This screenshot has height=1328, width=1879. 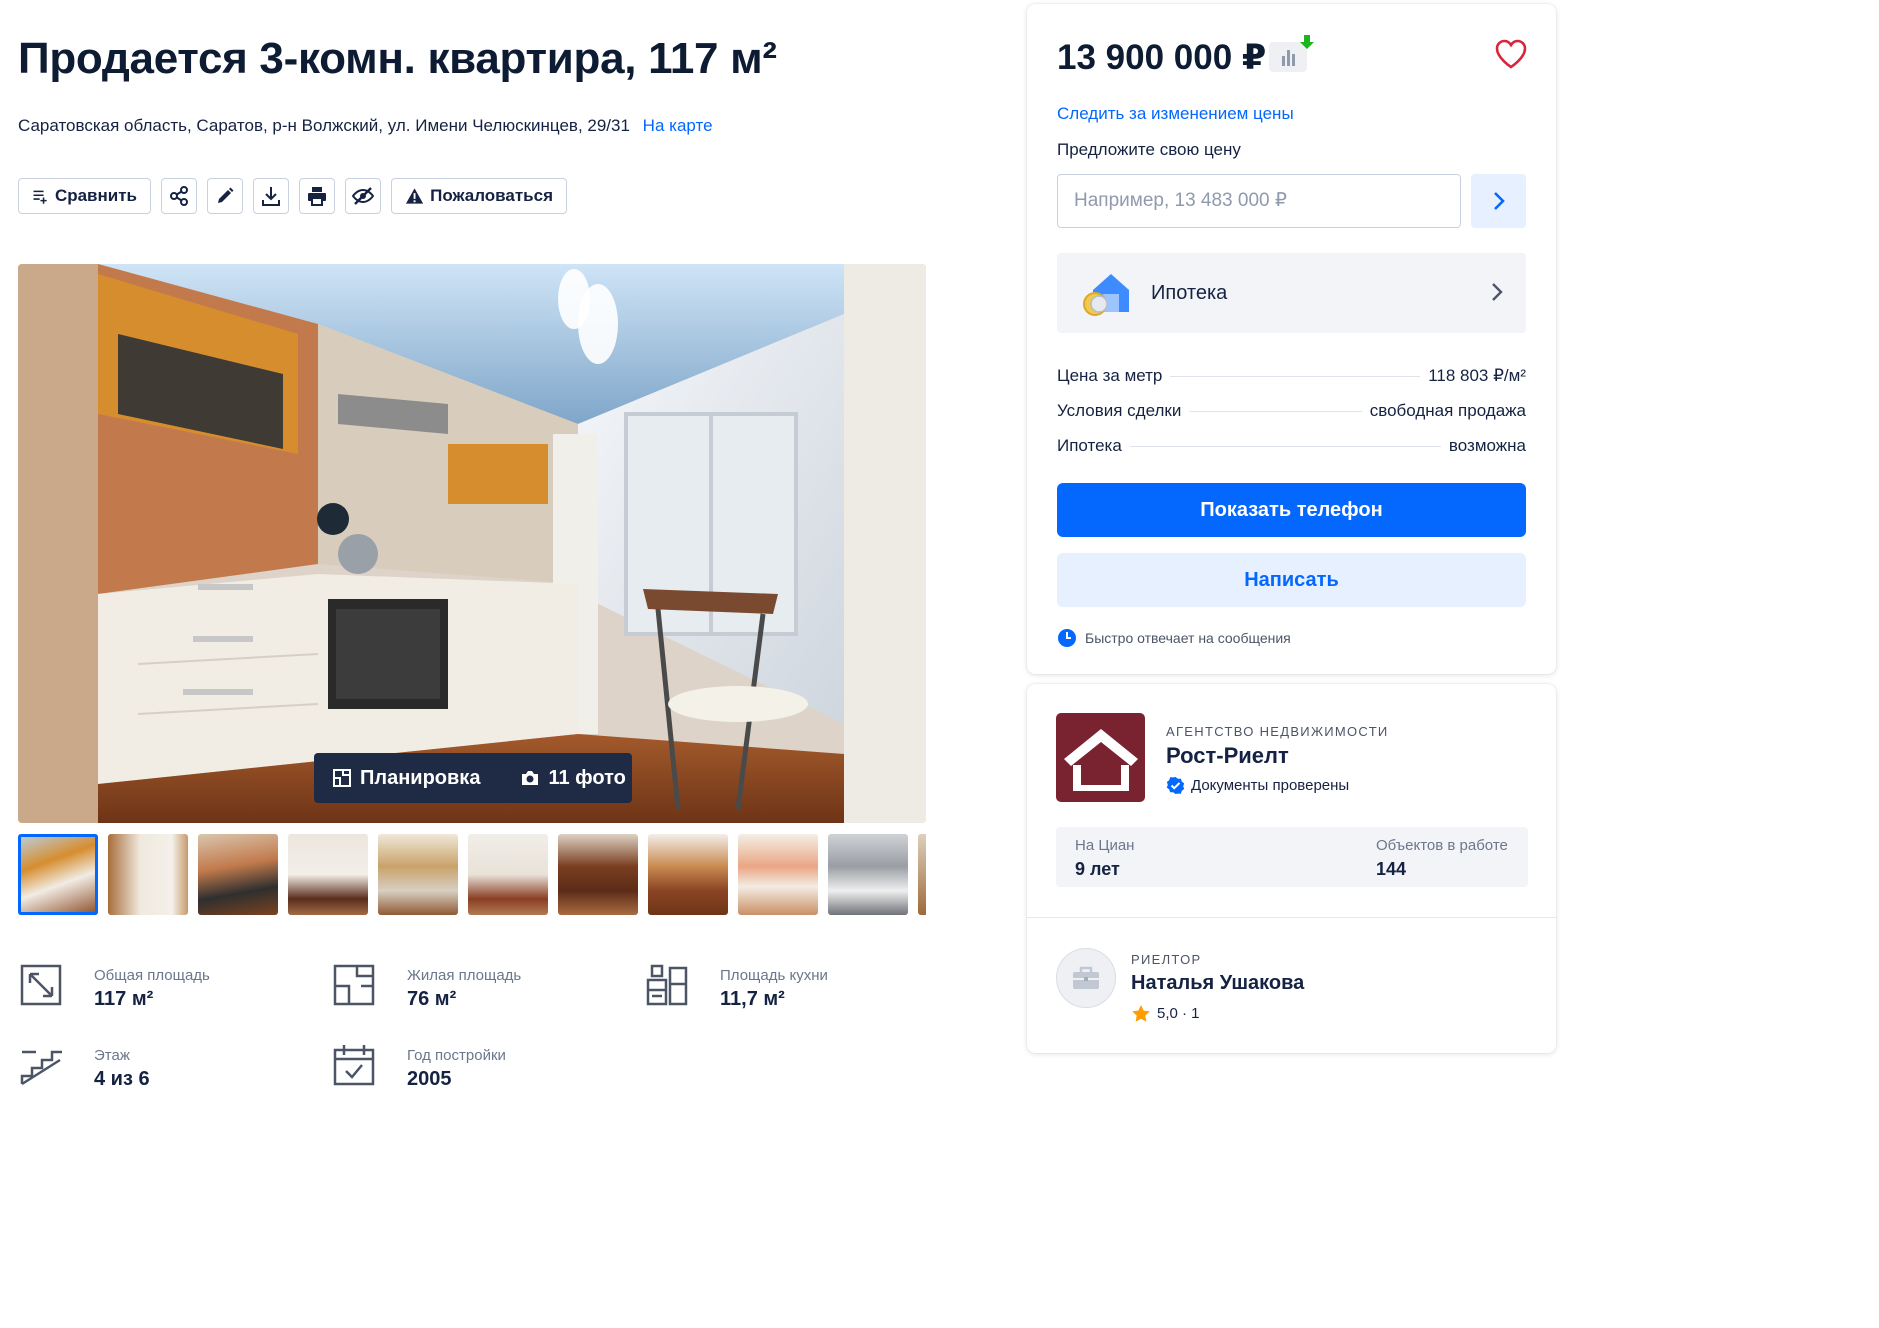 I want to click on thumbnail-strip, so click(x=472, y=874).